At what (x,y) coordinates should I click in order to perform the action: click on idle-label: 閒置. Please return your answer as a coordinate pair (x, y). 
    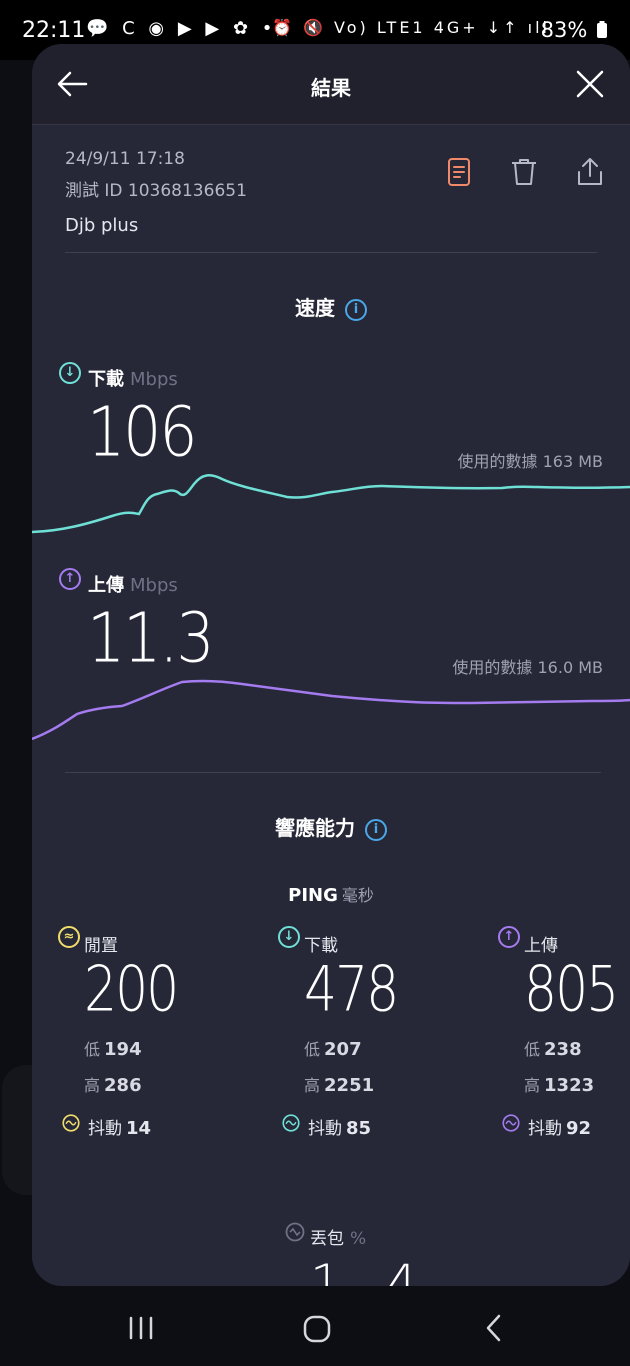
    Looking at the image, I should click on (101, 946).